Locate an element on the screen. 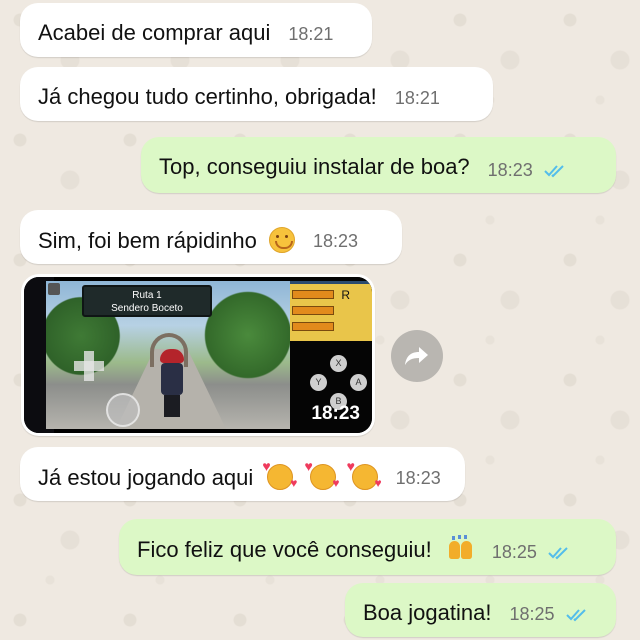  image-message: Ruta 1 Sendero Boceto R X Y A B 18:23 is located at coordinates (198, 355).